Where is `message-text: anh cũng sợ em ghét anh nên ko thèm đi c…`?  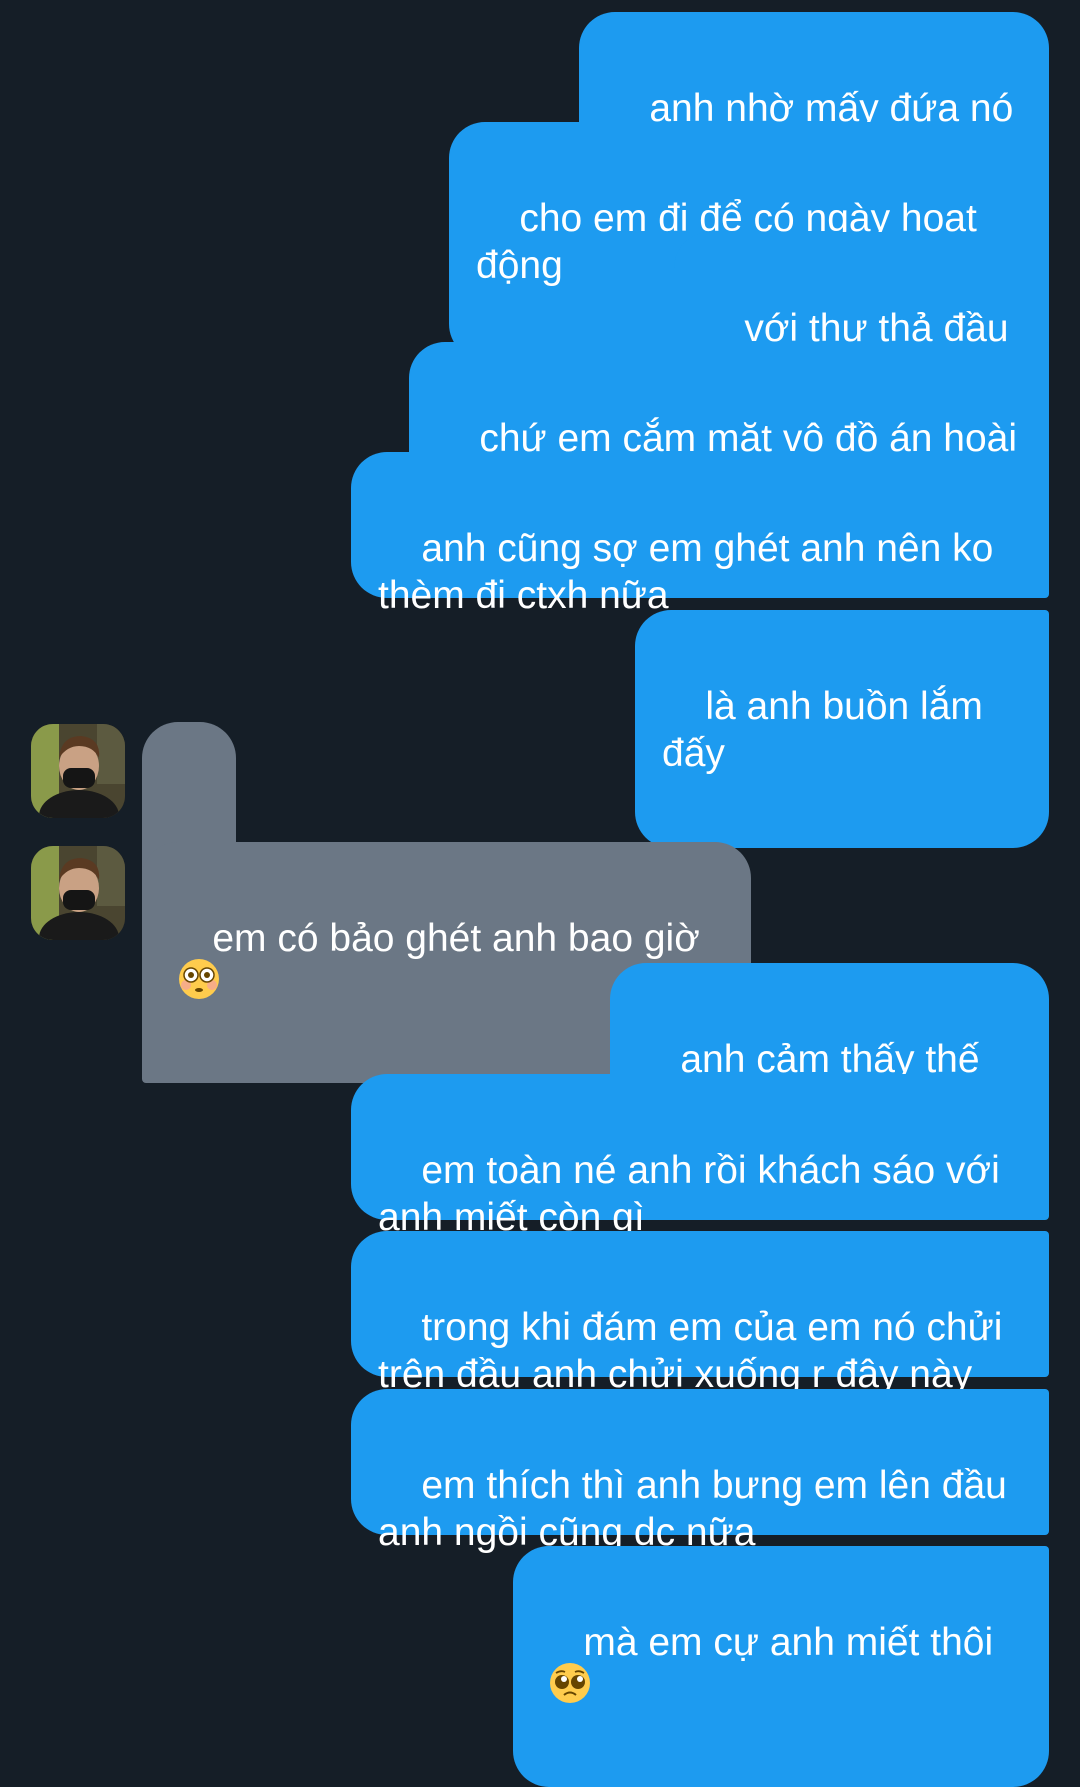
message-text: anh cũng sợ em ghét anh nên ko thèm đi c… is located at coordinates (691, 572).